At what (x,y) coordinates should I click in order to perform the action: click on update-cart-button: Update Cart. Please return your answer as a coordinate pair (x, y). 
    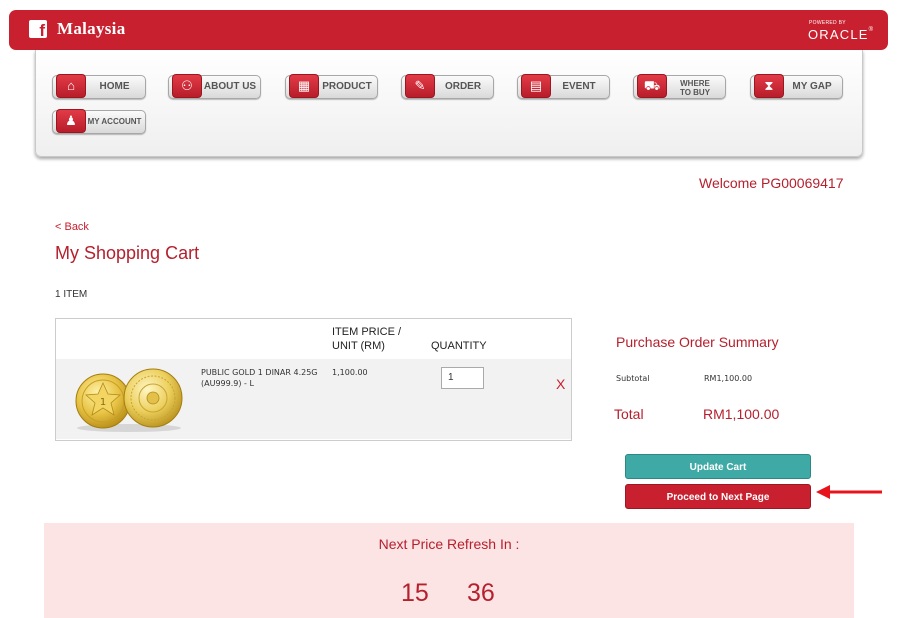
    Looking at the image, I should click on (718, 466).